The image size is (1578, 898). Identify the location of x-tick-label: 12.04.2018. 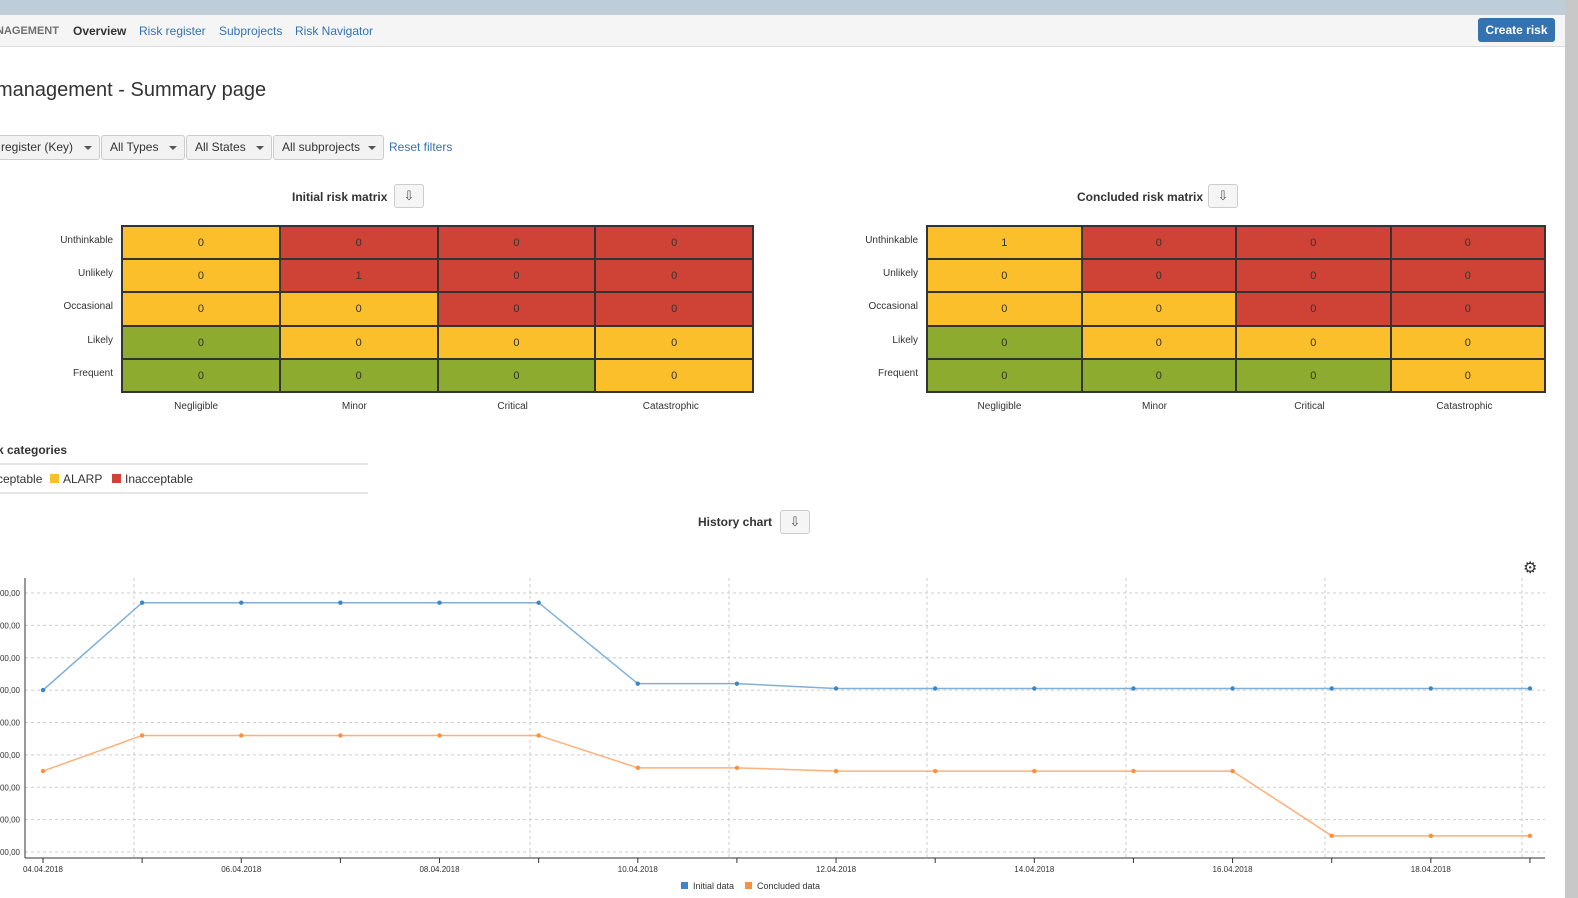
(836, 869).